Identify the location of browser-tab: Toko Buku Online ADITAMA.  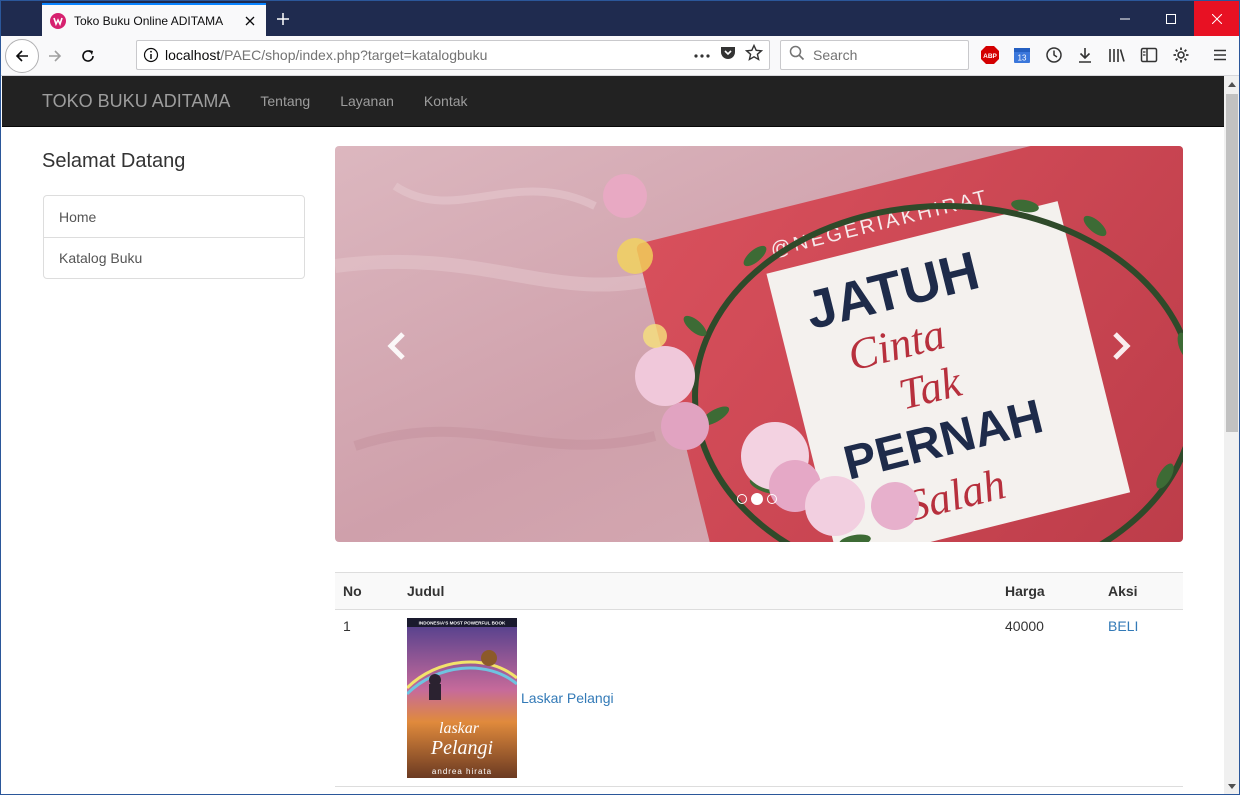
(154, 19).